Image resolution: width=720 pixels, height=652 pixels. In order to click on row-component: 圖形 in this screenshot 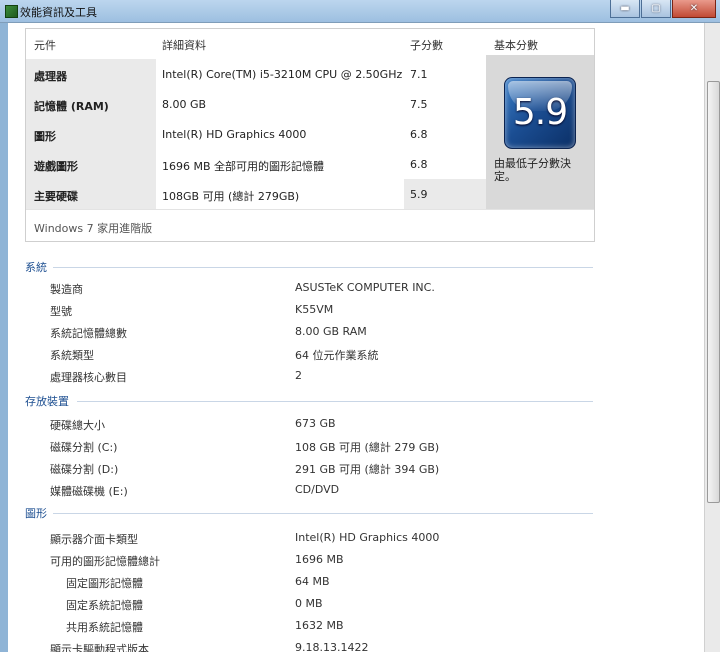, I will do `click(45, 136)`.